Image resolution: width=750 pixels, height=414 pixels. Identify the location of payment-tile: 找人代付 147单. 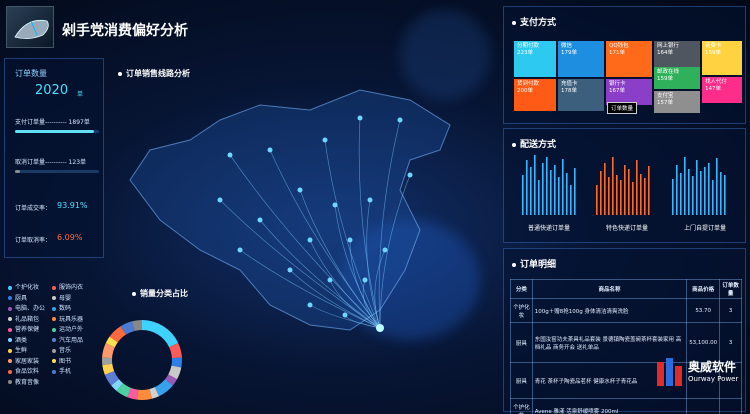
(722, 90).